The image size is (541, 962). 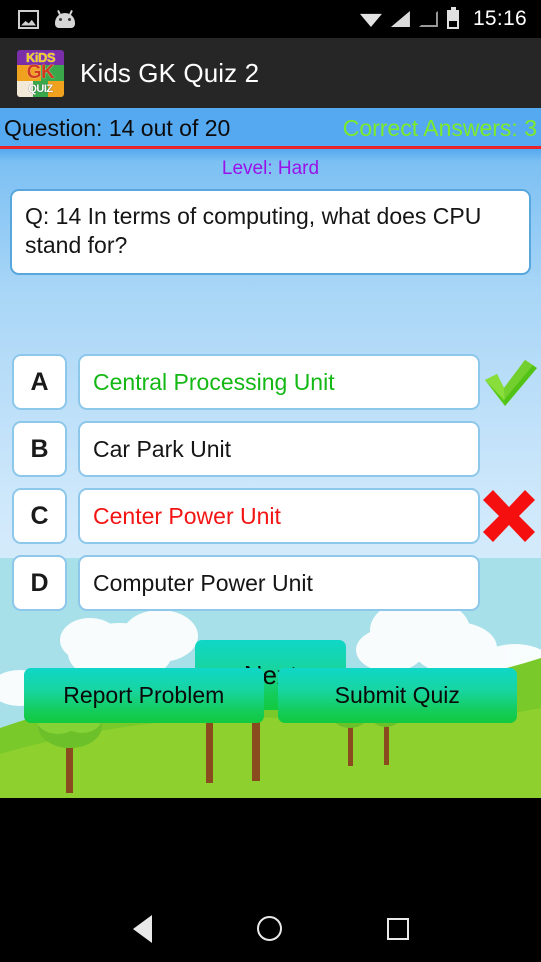 What do you see at coordinates (452, 17) in the screenshot?
I see `battery-icon` at bounding box center [452, 17].